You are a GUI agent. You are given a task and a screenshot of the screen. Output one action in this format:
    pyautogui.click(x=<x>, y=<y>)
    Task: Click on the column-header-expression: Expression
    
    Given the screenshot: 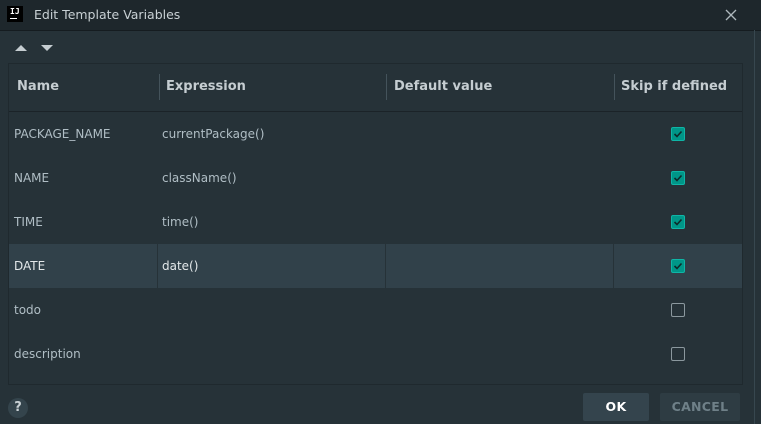 What is the action you would take?
    pyautogui.click(x=206, y=87)
    